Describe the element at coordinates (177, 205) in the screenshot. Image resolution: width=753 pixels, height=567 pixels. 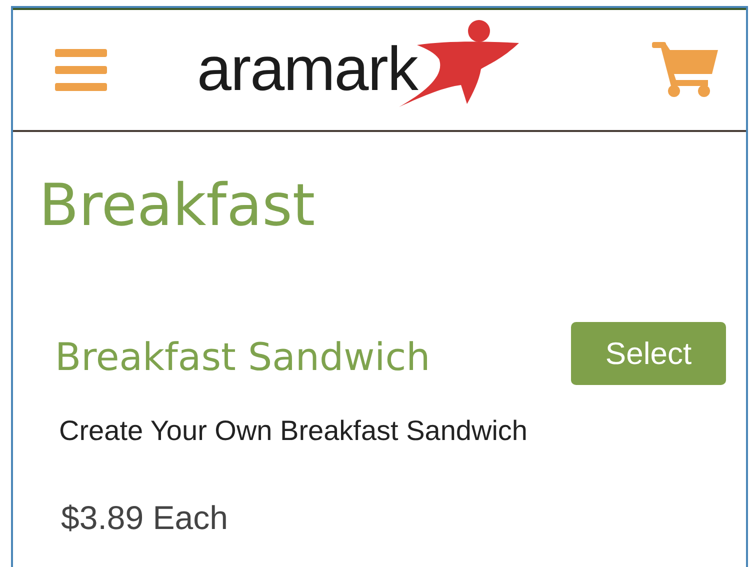
I see `page-title: Breakfast` at that location.